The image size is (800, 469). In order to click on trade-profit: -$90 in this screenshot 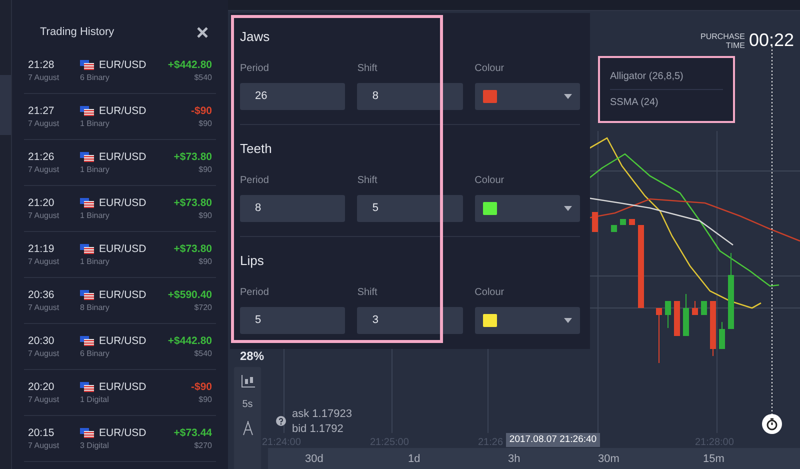, I will do `click(201, 111)`.